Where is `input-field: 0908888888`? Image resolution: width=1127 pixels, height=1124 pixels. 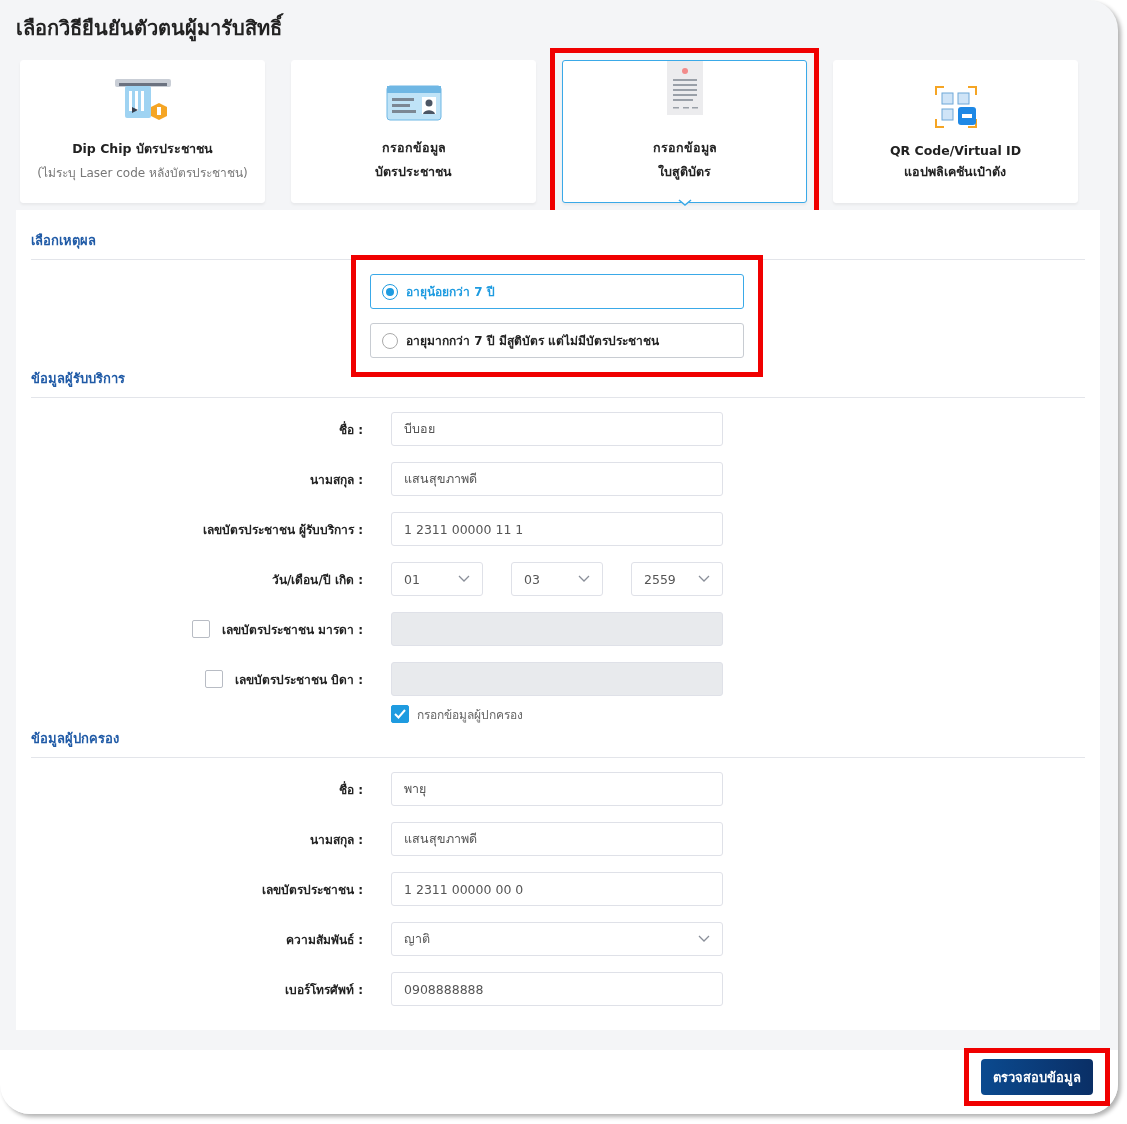
input-field: 0908888888 is located at coordinates (557, 989).